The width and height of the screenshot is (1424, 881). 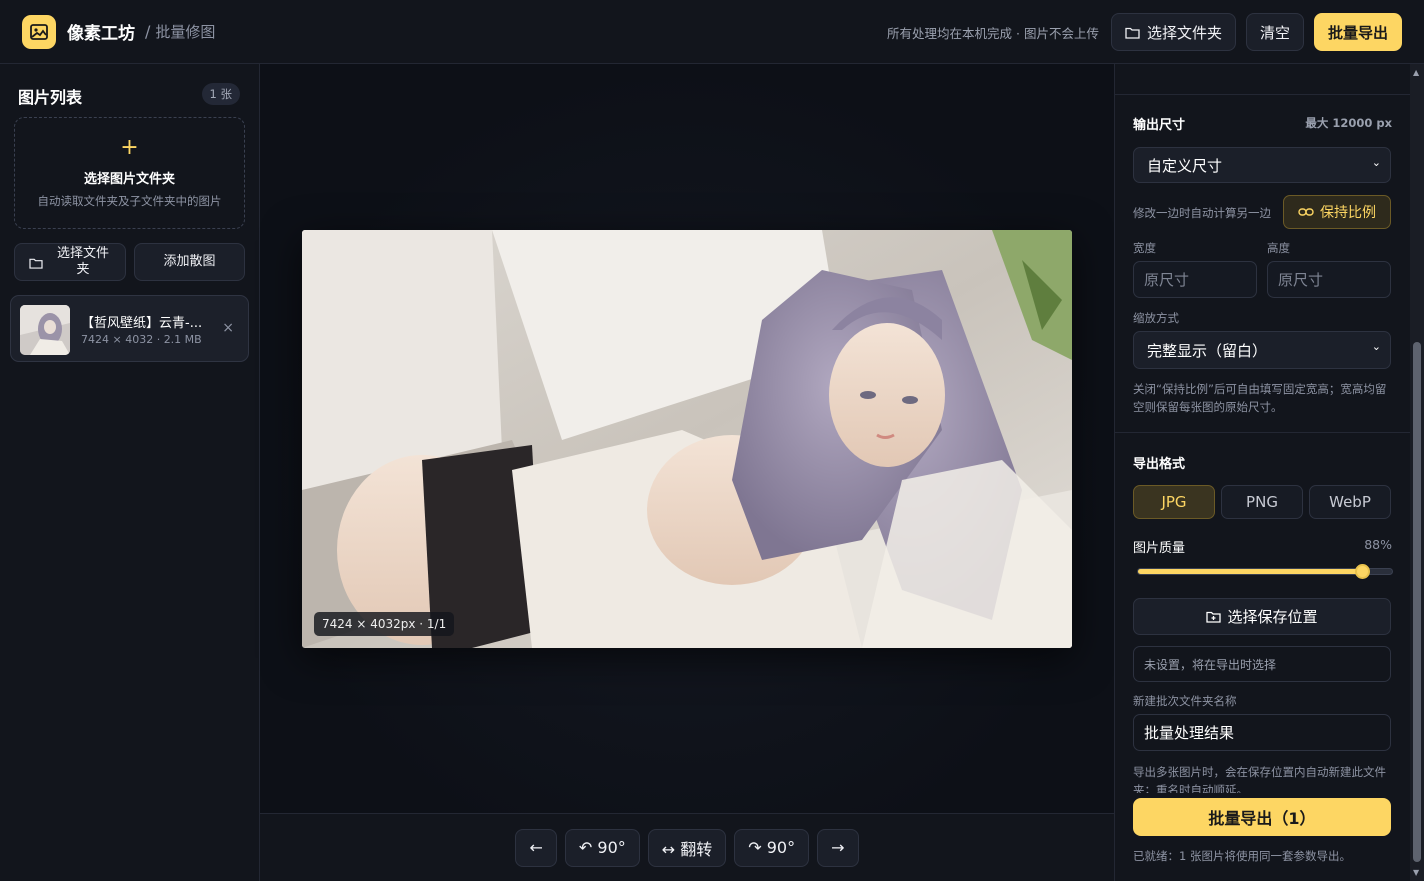 What do you see at coordinates (1417, 602) in the screenshot?
I see `scrollbar-thumb` at bounding box center [1417, 602].